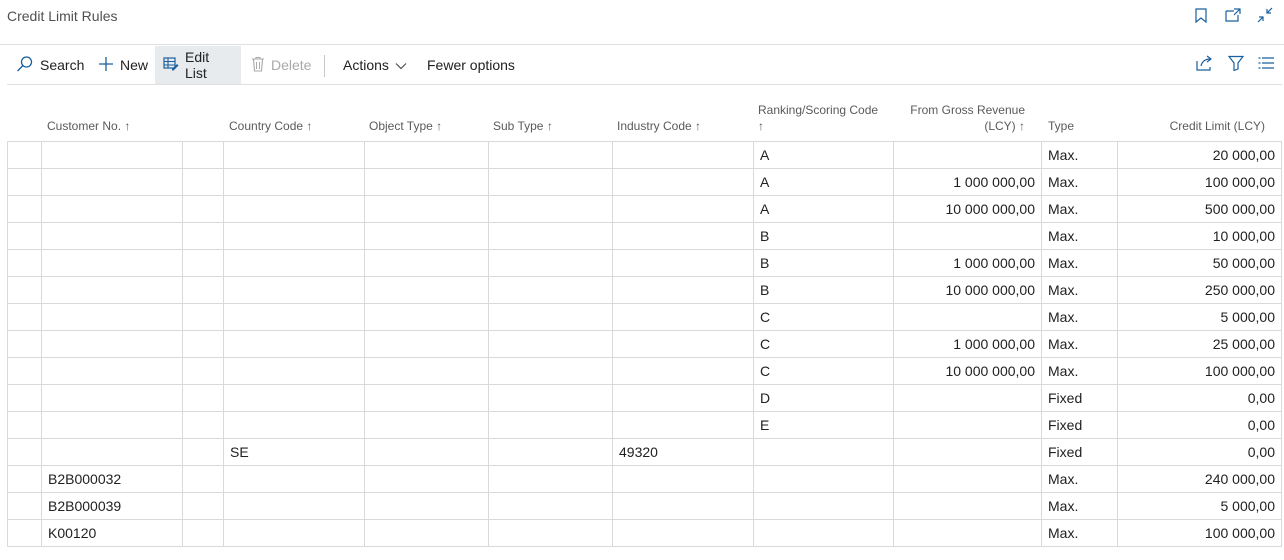  I want to click on from-gross-revenue-cell: 10 000 000,00, so click(967, 371).